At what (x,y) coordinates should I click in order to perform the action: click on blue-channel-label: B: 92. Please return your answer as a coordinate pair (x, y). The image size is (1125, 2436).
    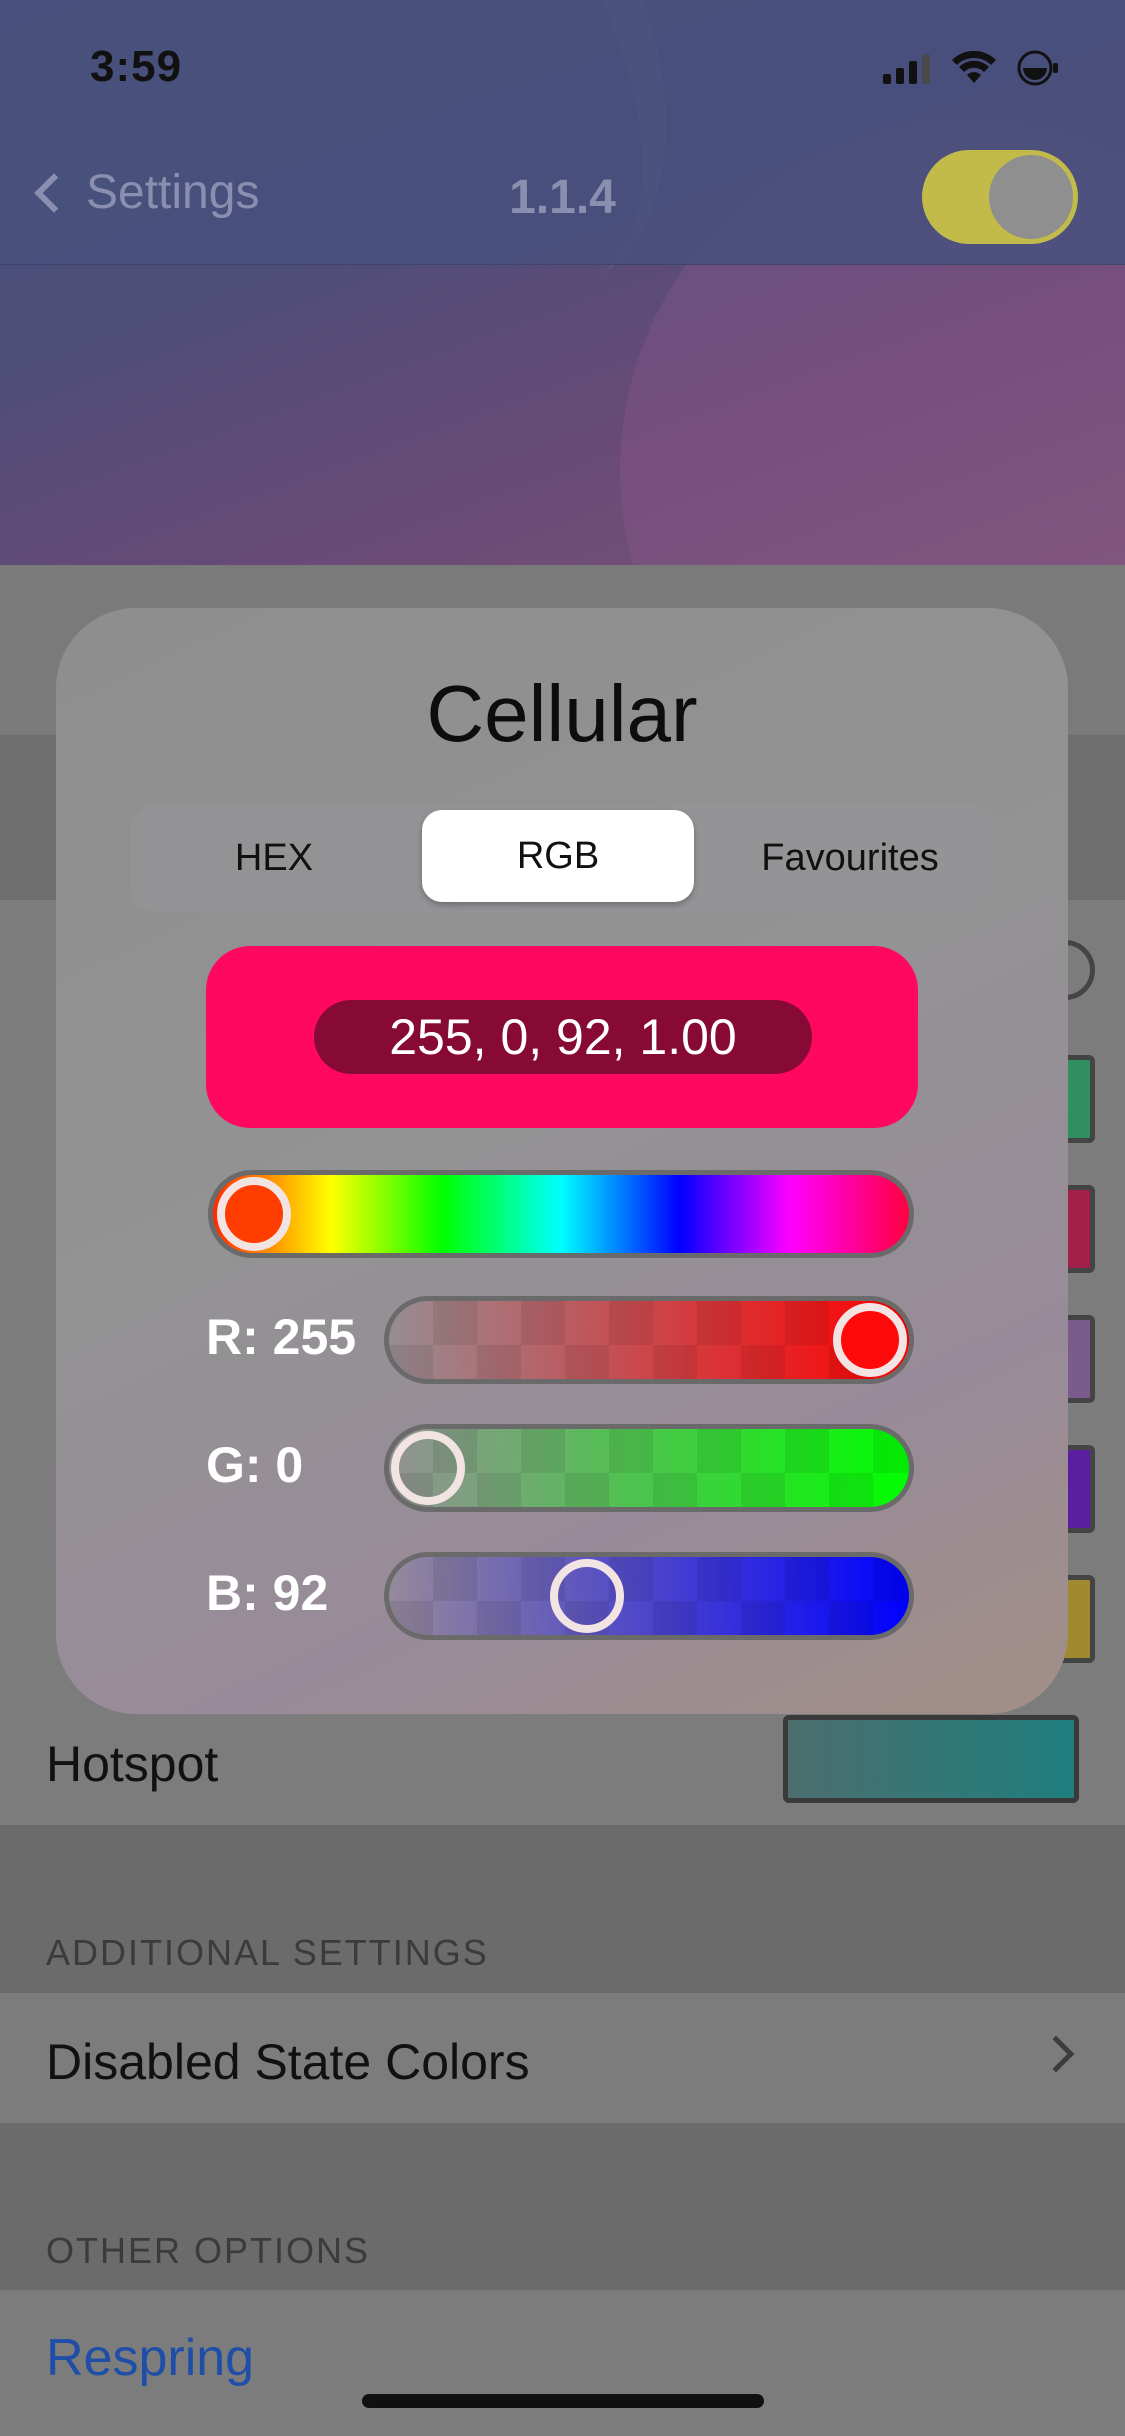
    Looking at the image, I should click on (267, 1593).